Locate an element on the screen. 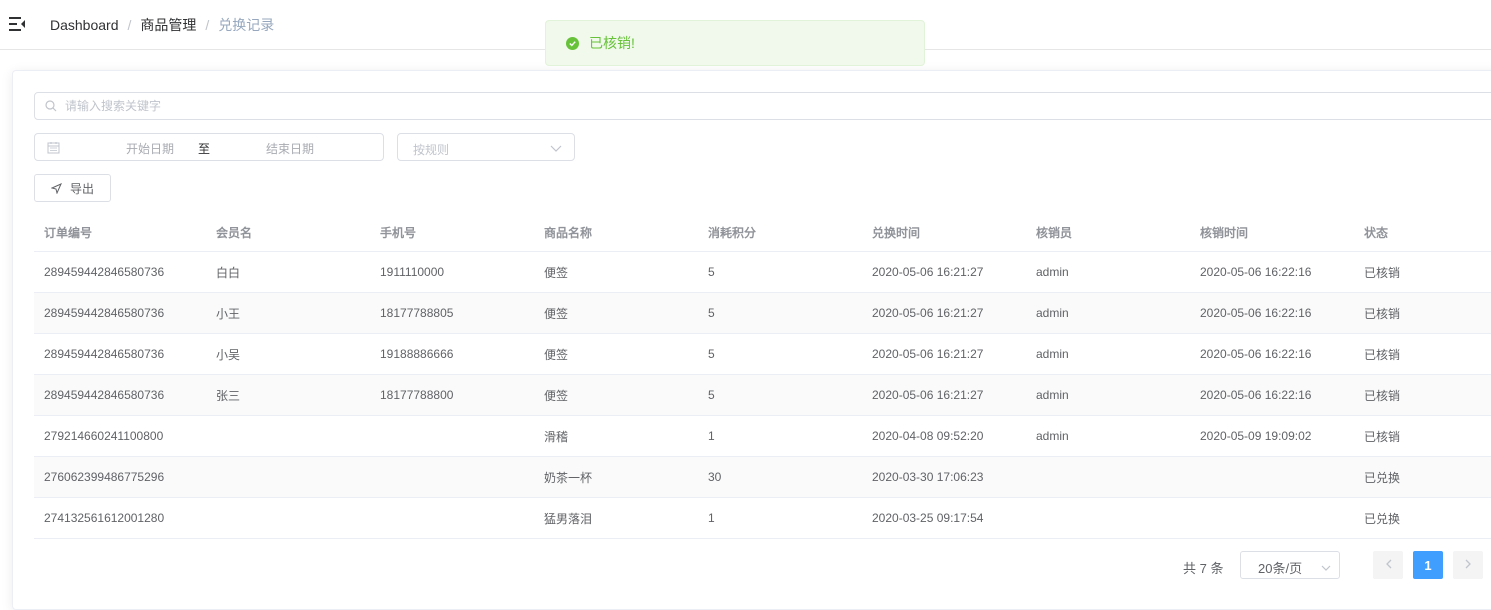 Image resolution: width=1491 pixels, height=610 pixels. chevron-right-icon is located at coordinates (1468, 565).